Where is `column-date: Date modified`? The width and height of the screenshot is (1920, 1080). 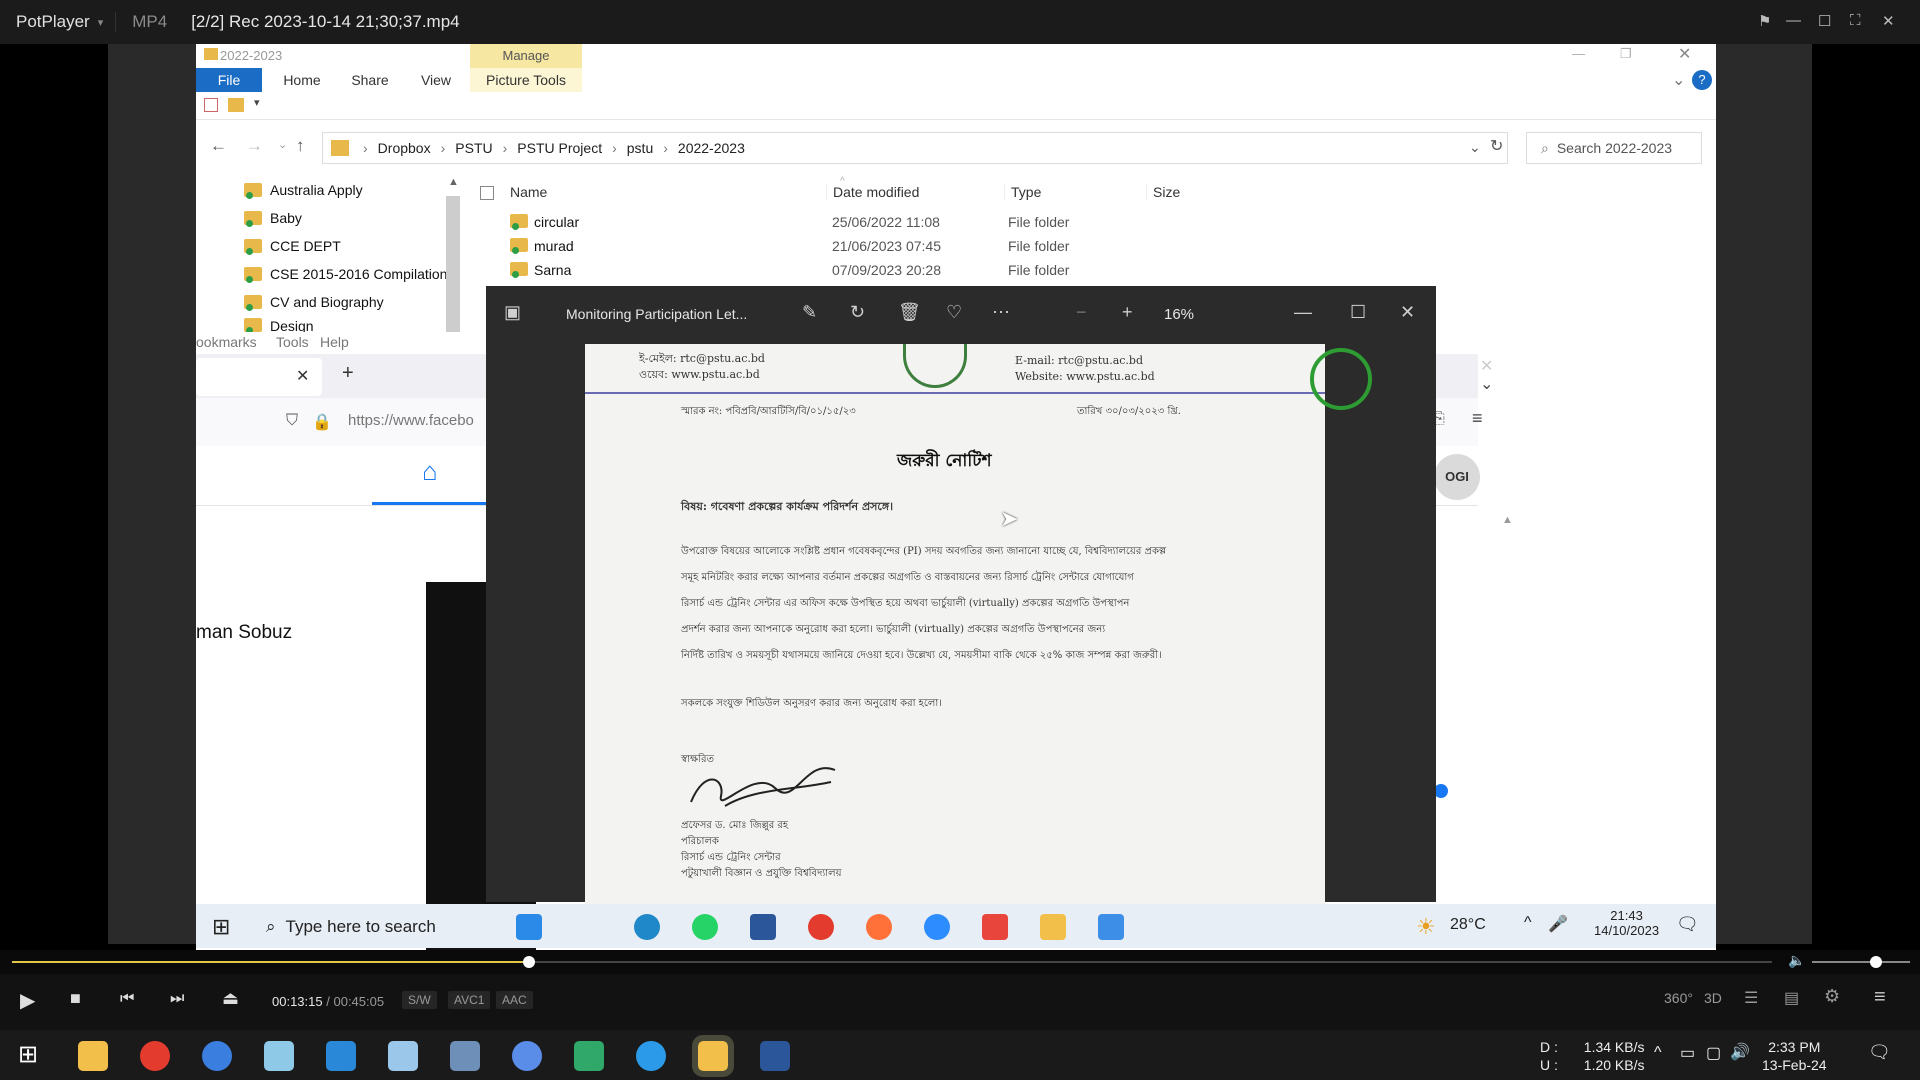
column-date: Date modified is located at coordinates (872, 192).